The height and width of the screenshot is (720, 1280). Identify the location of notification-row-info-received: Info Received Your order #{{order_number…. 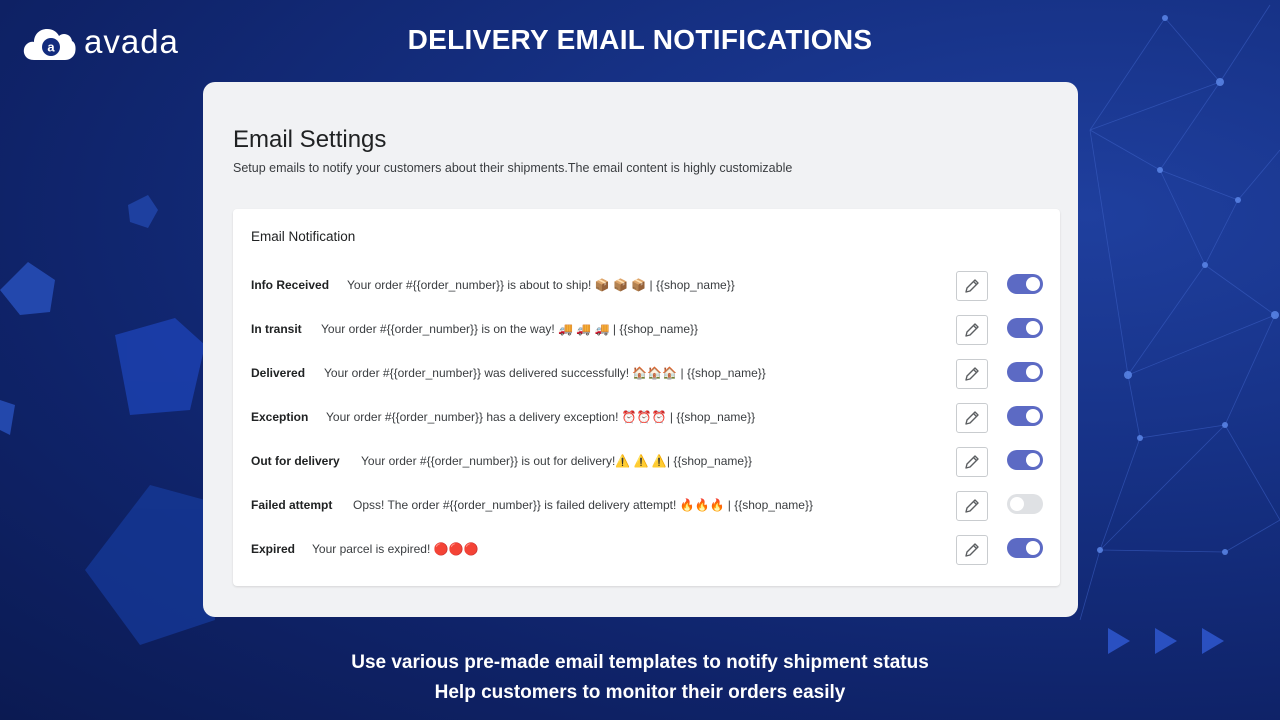
(646, 286).